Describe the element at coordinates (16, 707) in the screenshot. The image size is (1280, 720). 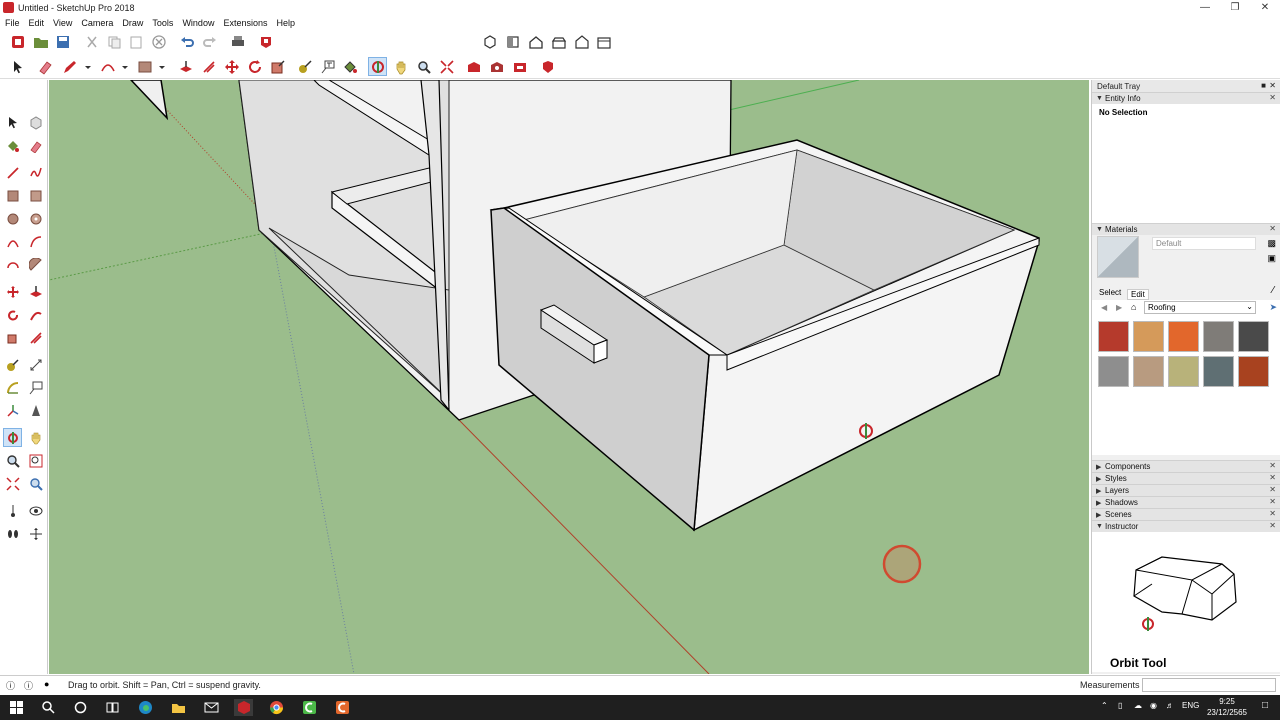
I see `windows-start-icon` at that location.